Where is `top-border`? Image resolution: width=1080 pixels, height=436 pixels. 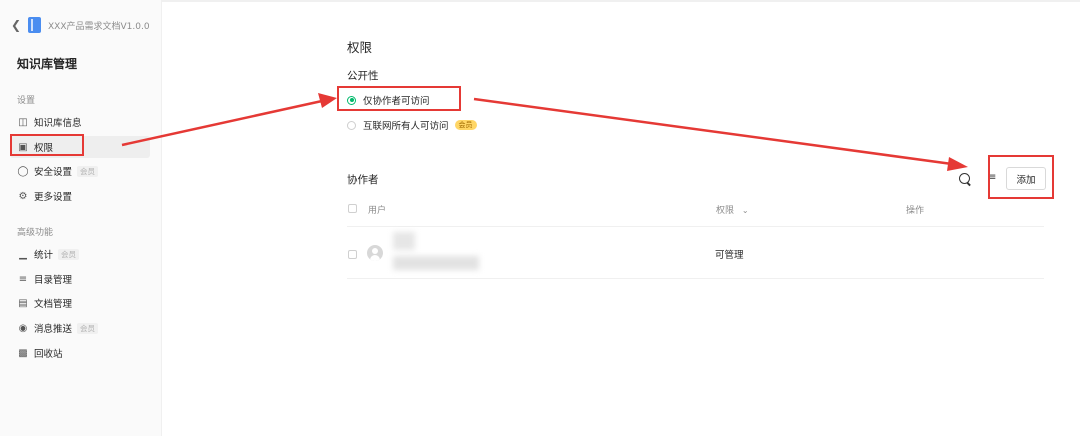
top-border is located at coordinates (540, 1).